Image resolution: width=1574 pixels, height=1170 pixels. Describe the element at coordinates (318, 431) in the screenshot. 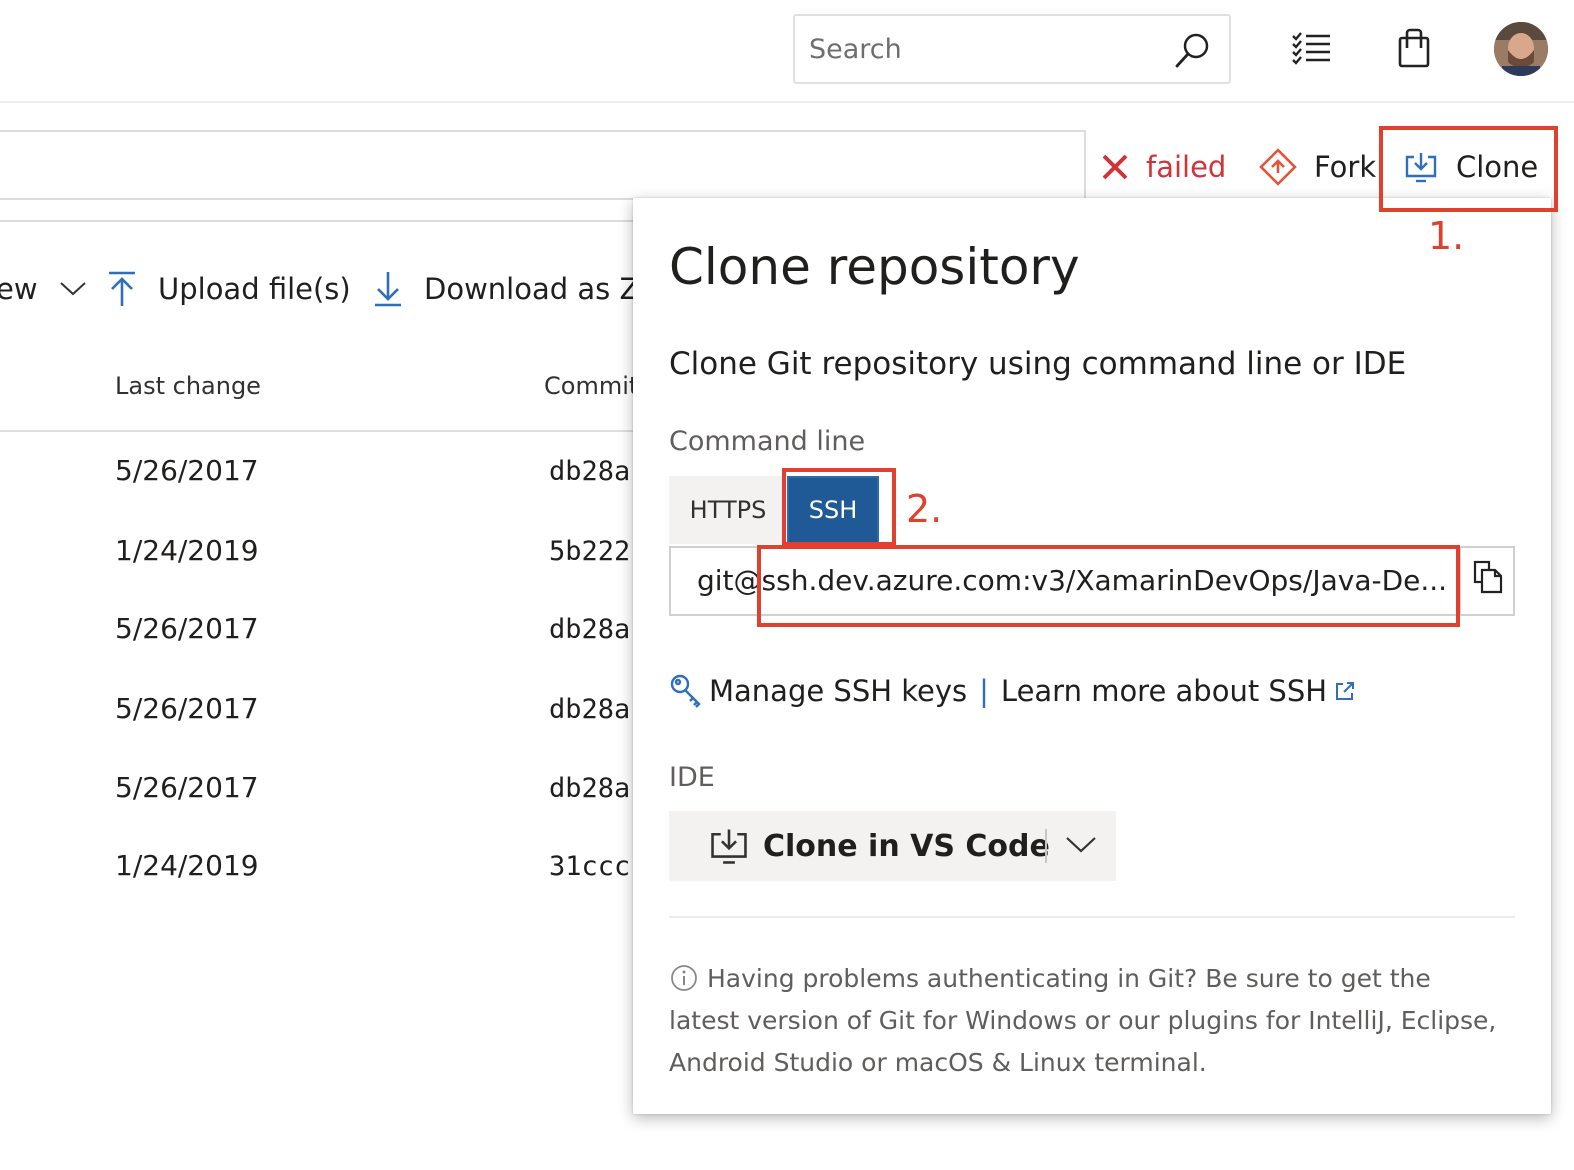

I see `table-header-divider` at that location.